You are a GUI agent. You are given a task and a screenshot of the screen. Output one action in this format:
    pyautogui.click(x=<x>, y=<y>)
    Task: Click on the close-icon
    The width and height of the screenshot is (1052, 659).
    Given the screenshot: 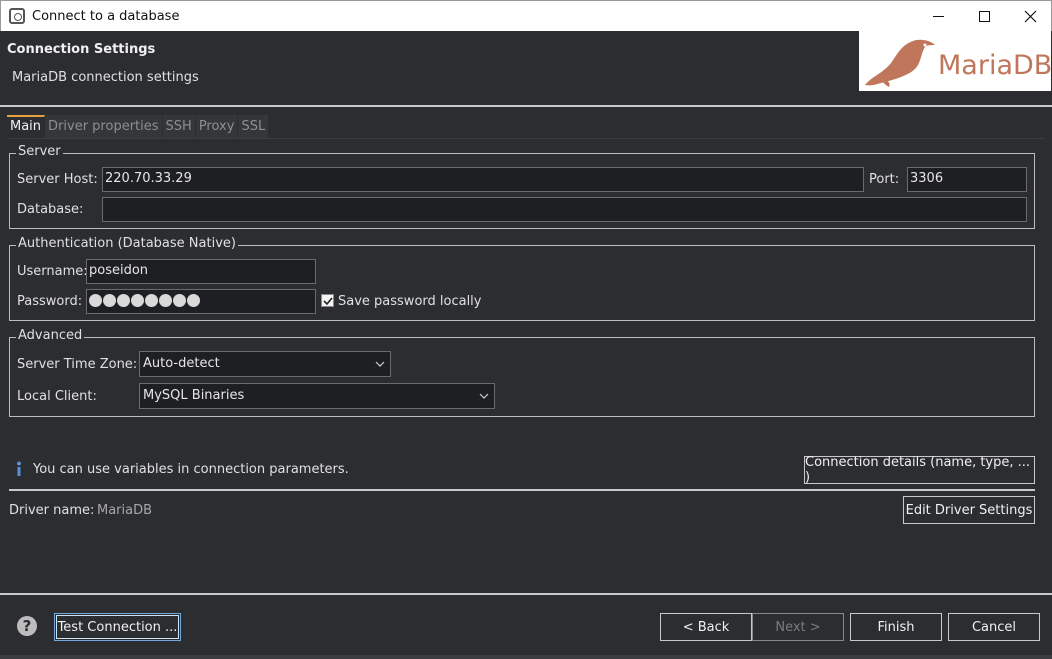 What is the action you would take?
    pyautogui.click(x=1030, y=16)
    